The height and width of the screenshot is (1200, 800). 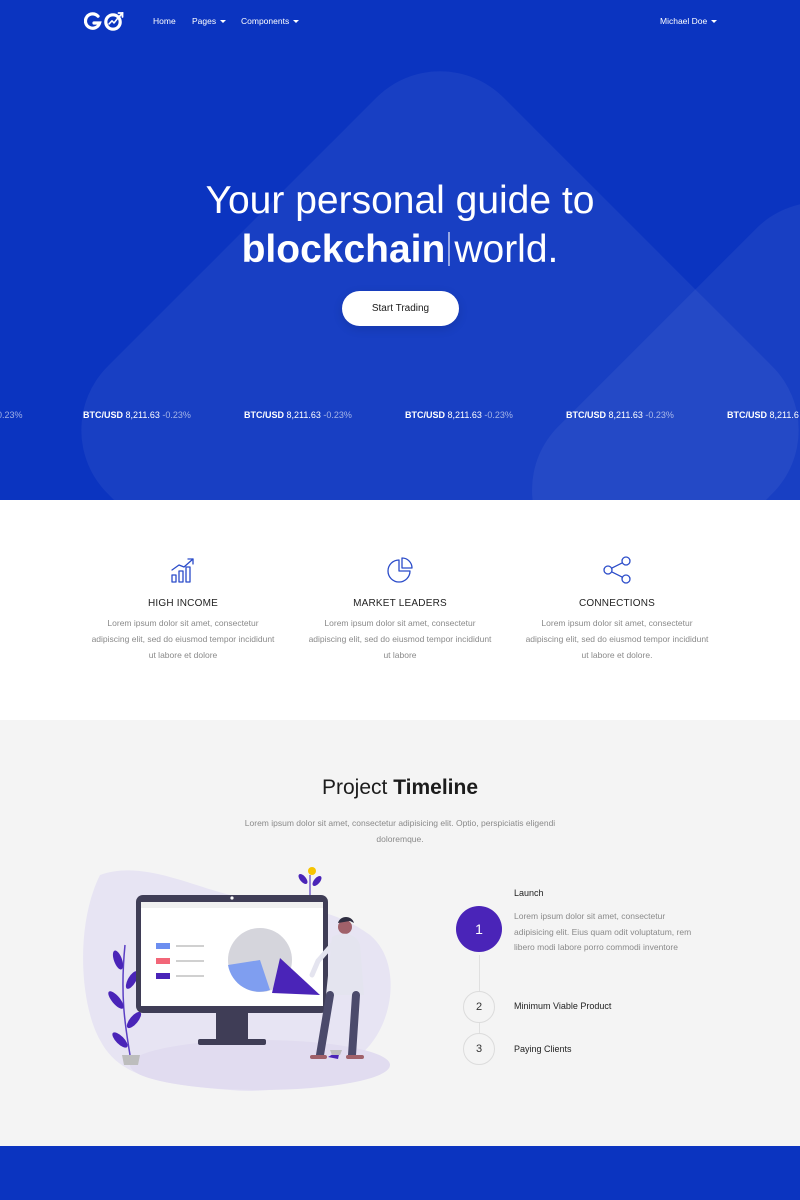 What do you see at coordinates (182, 570) in the screenshot?
I see `chart-growth-icon` at bounding box center [182, 570].